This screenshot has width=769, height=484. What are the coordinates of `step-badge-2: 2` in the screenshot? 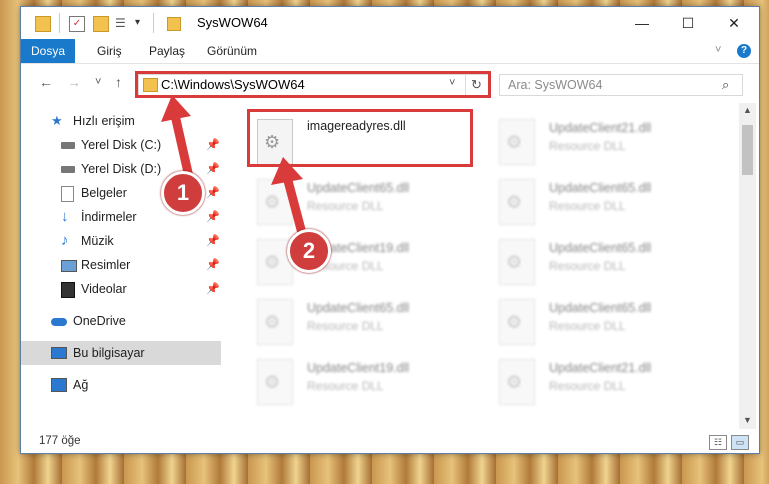 It's located at (309, 251).